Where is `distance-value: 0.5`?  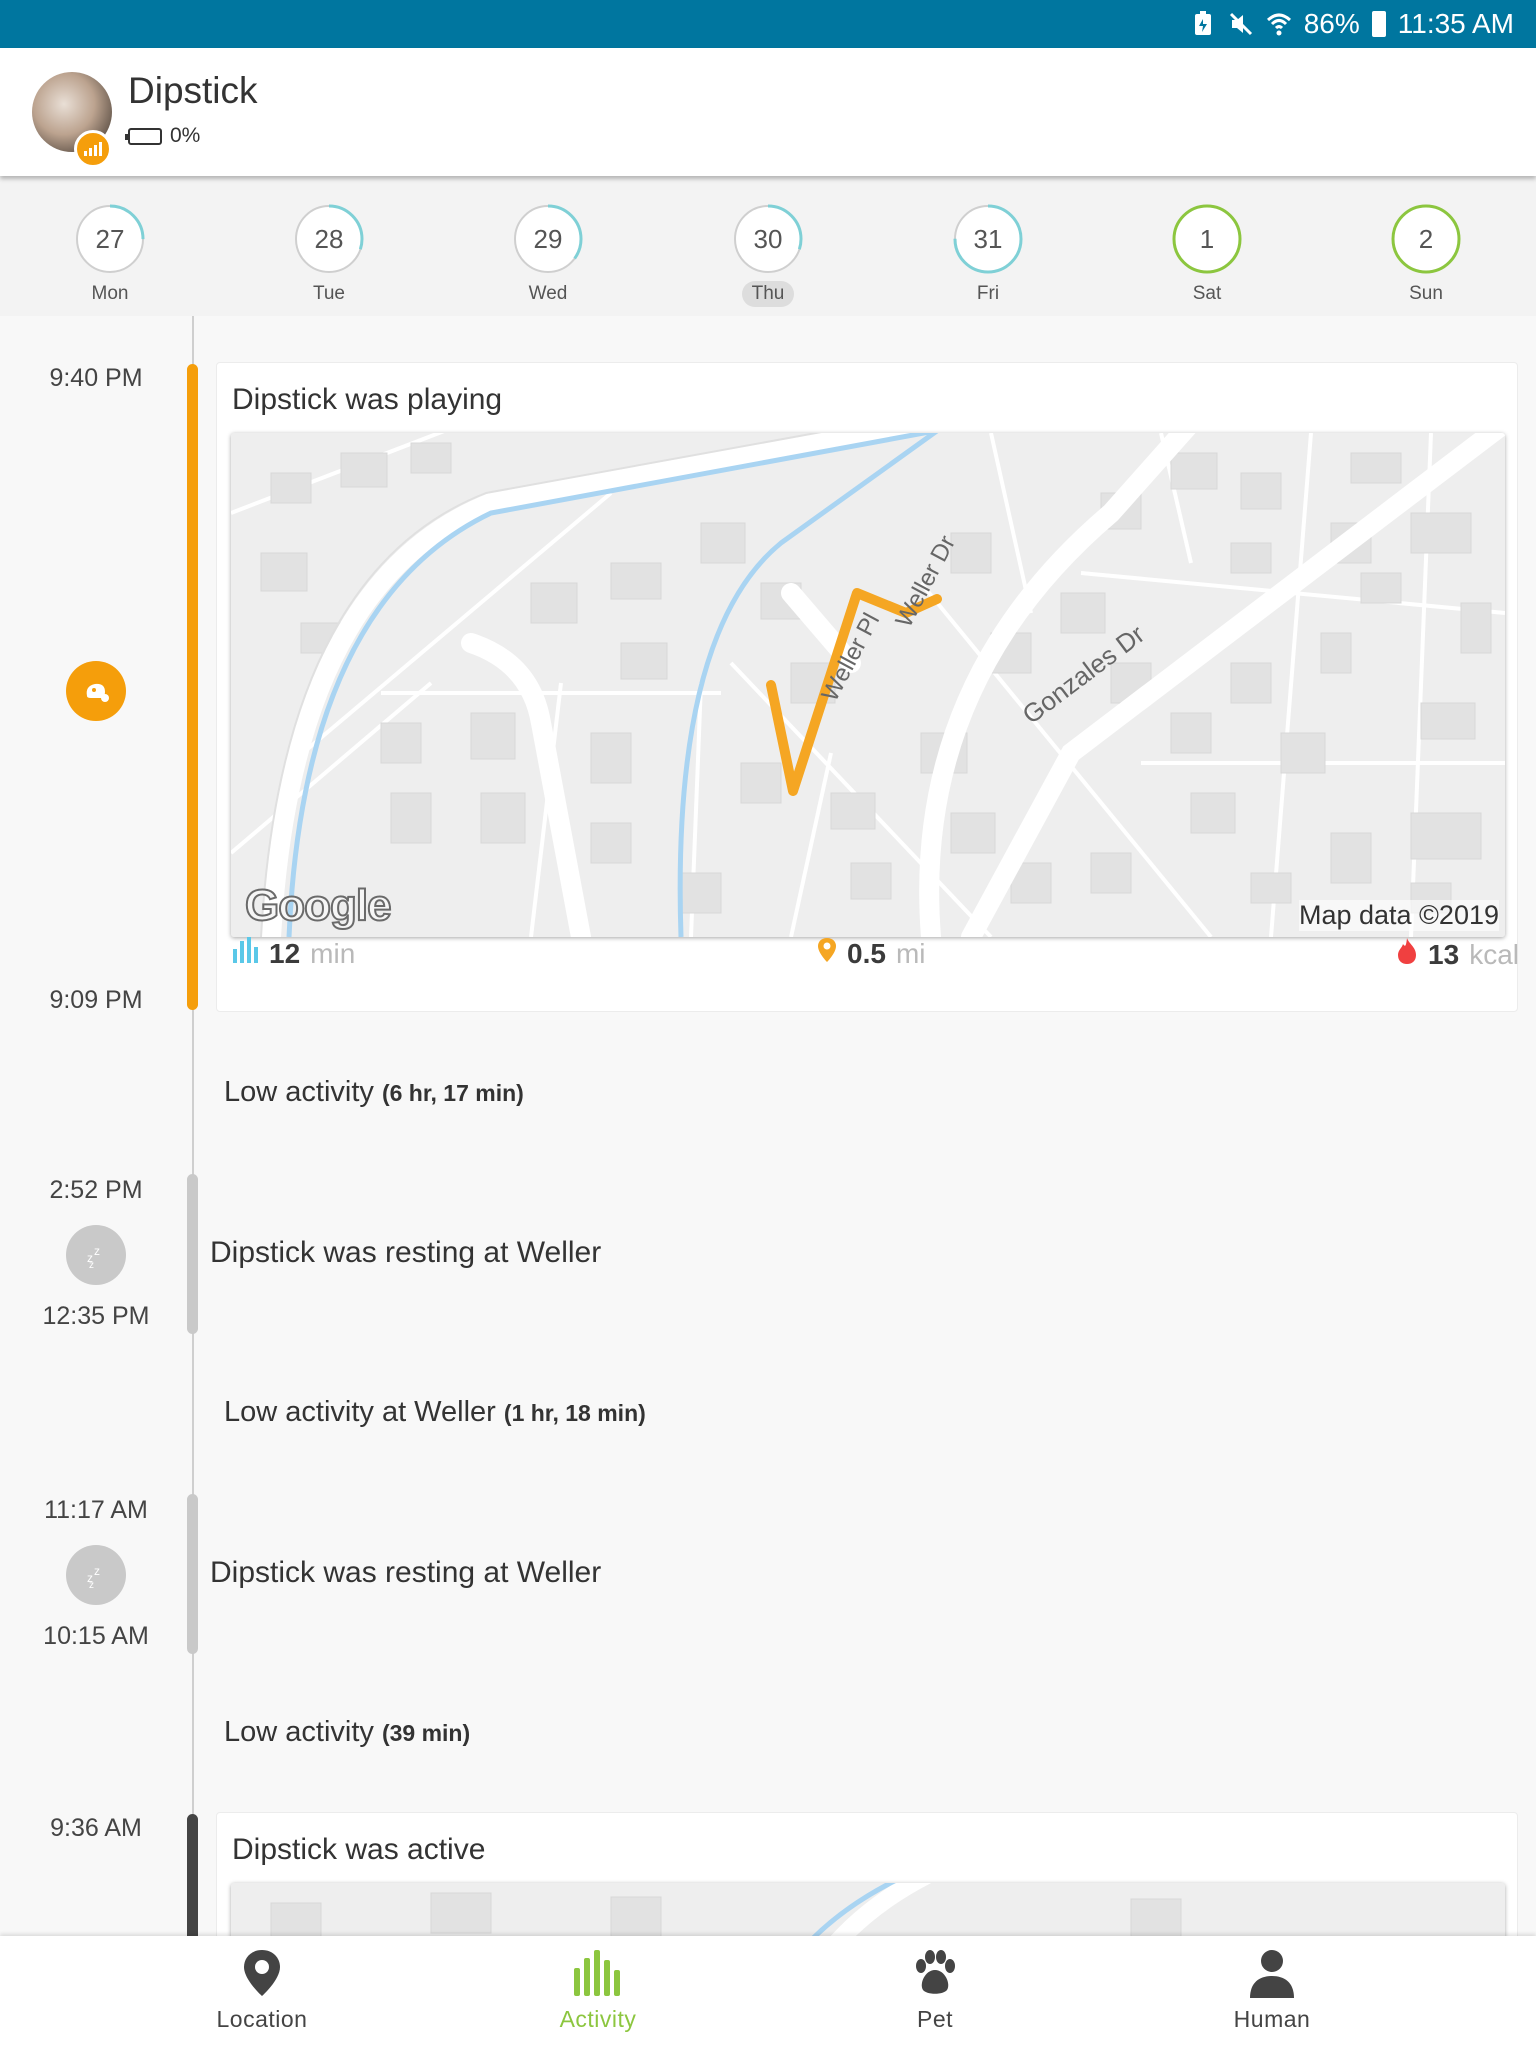 distance-value: 0.5 is located at coordinates (866, 953).